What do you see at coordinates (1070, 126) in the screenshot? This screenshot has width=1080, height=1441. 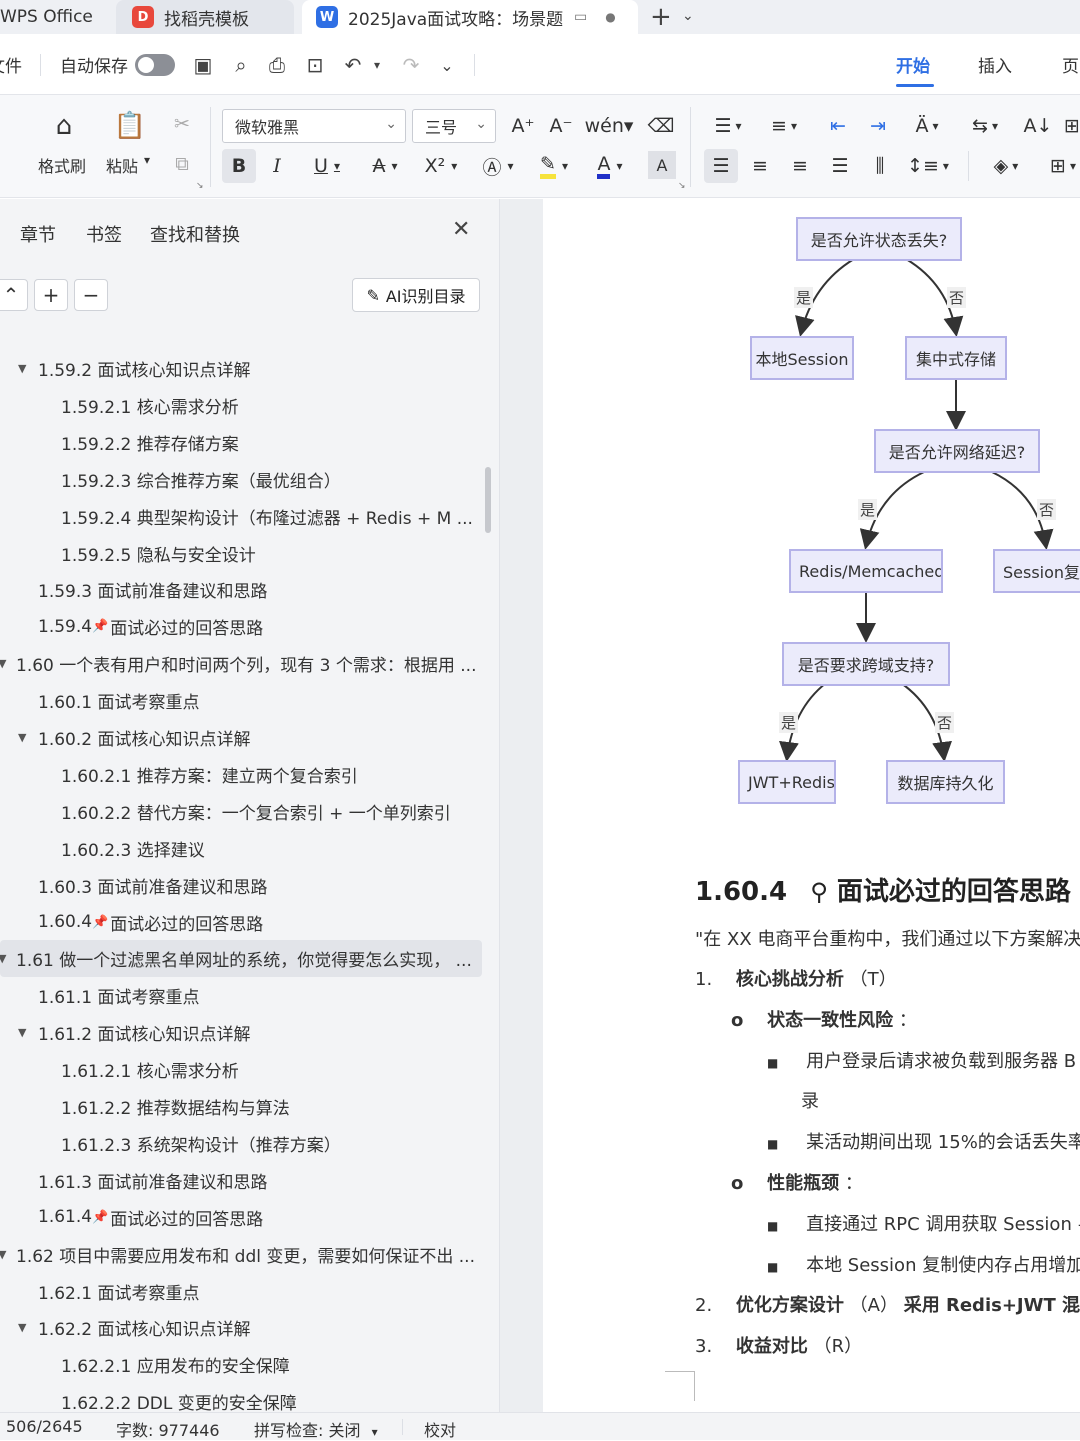 I see `show-marks-icon: ⊞` at bounding box center [1070, 126].